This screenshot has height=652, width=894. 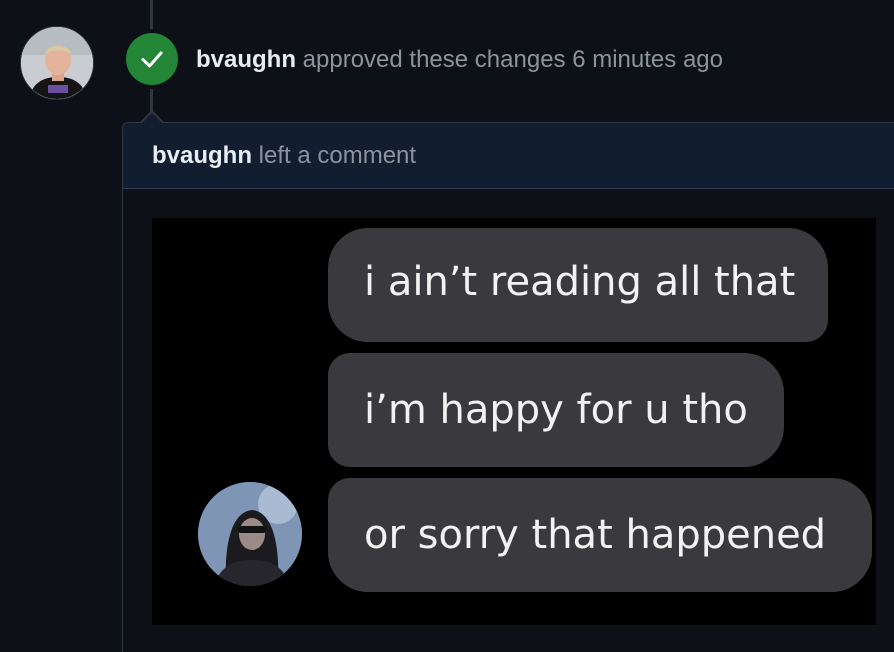 I want to click on review-timestamp: 6 minutes ago, so click(x=647, y=59).